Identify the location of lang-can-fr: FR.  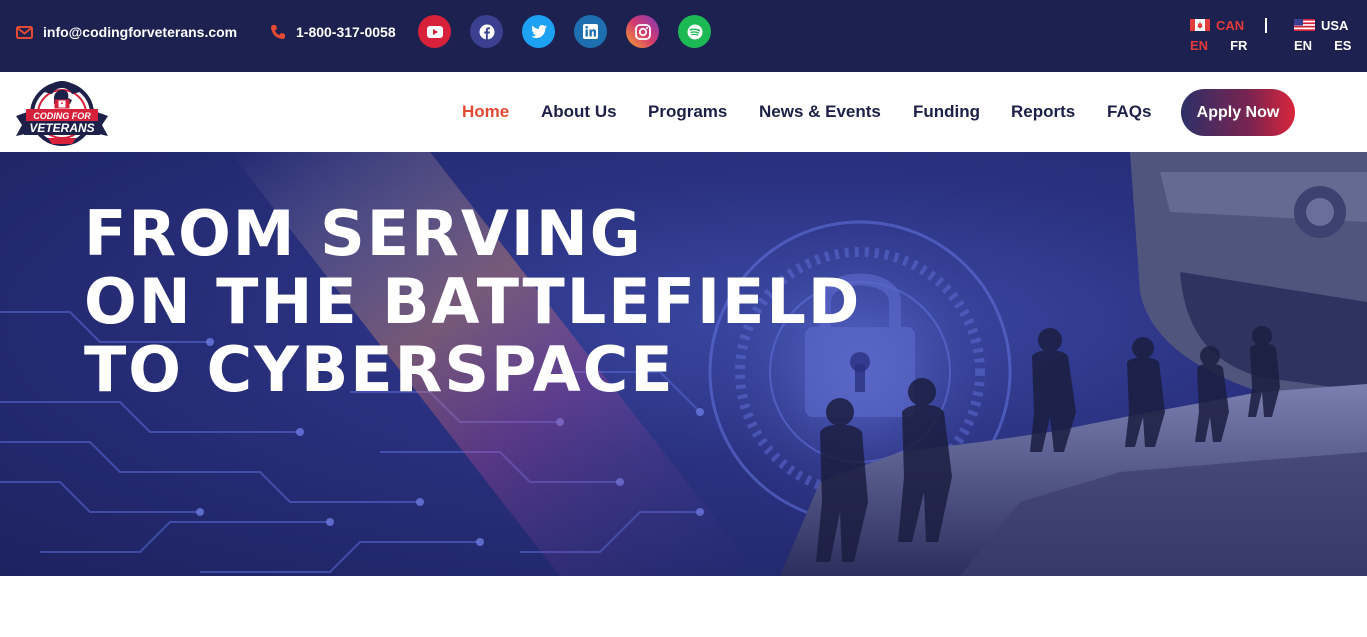
(1238, 46).